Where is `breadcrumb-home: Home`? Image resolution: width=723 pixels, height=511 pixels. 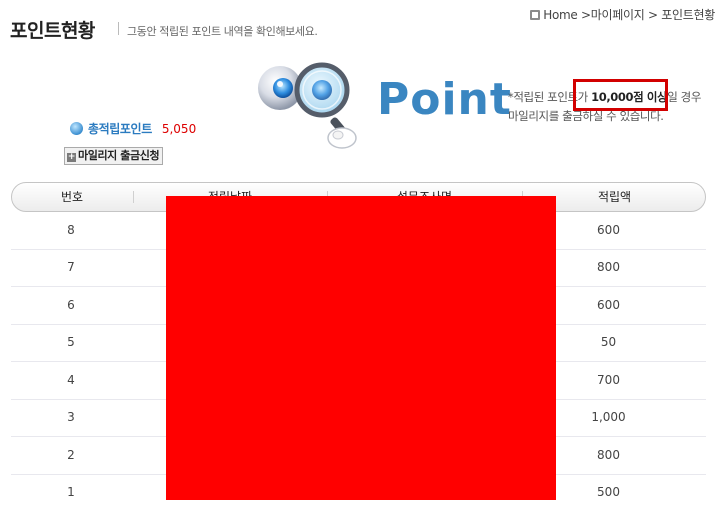
breadcrumb-home: Home is located at coordinates (560, 15).